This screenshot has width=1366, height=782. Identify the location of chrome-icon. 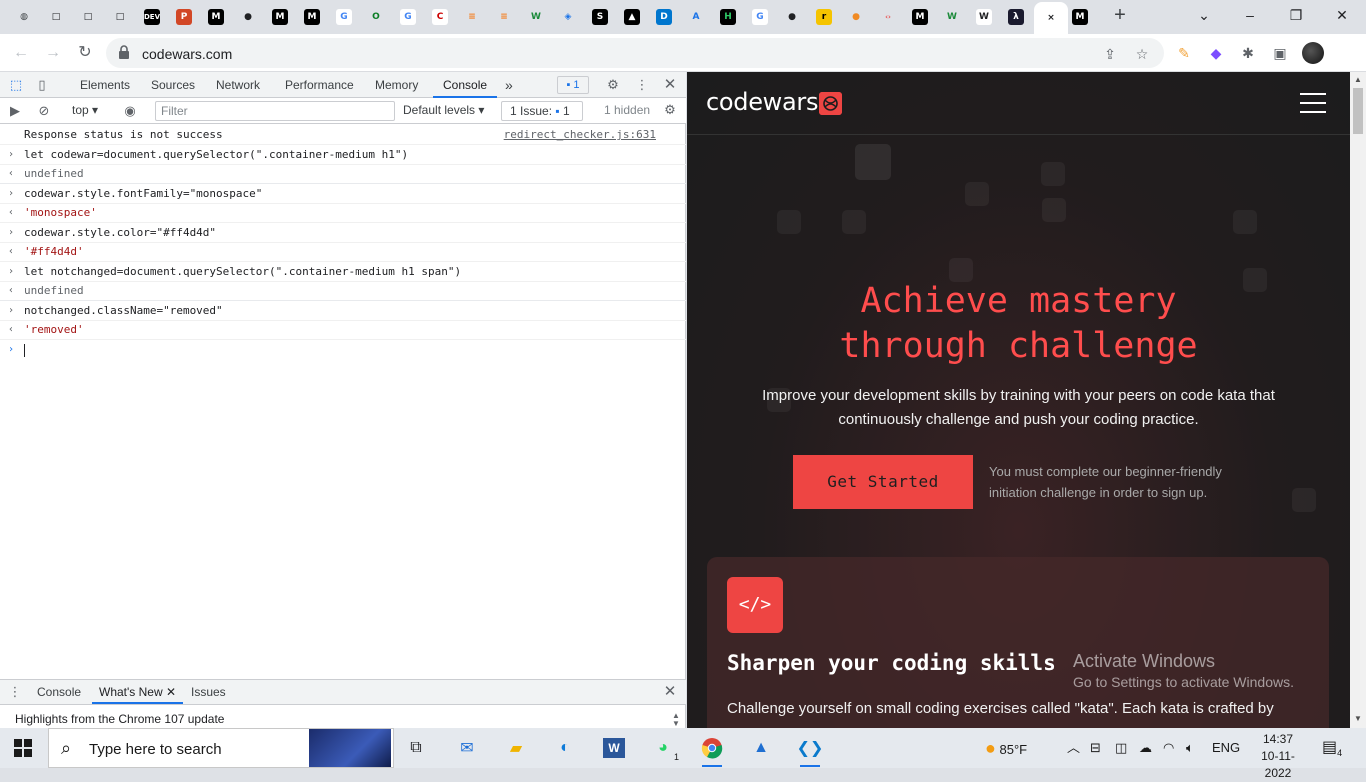
(712, 750).